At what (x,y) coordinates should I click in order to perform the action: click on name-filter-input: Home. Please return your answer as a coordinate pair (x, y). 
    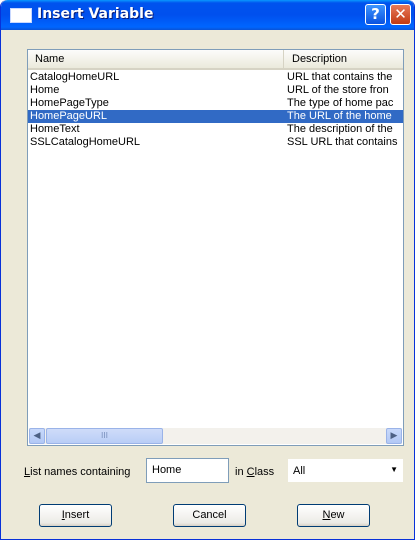
    Looking at the image, I should click on (187, 470).